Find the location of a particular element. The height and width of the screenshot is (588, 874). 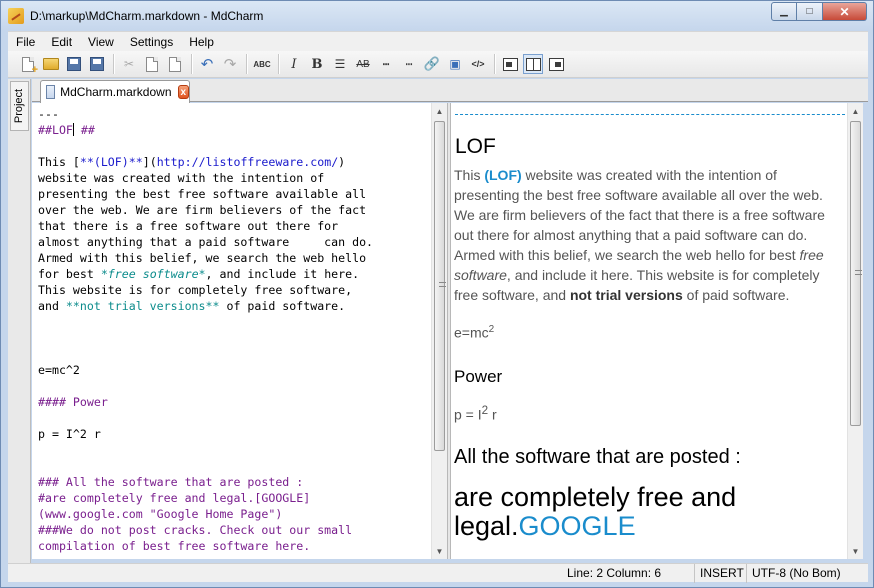

editor-line: ### All the software that are posted : is located at coordinates (171, 482).